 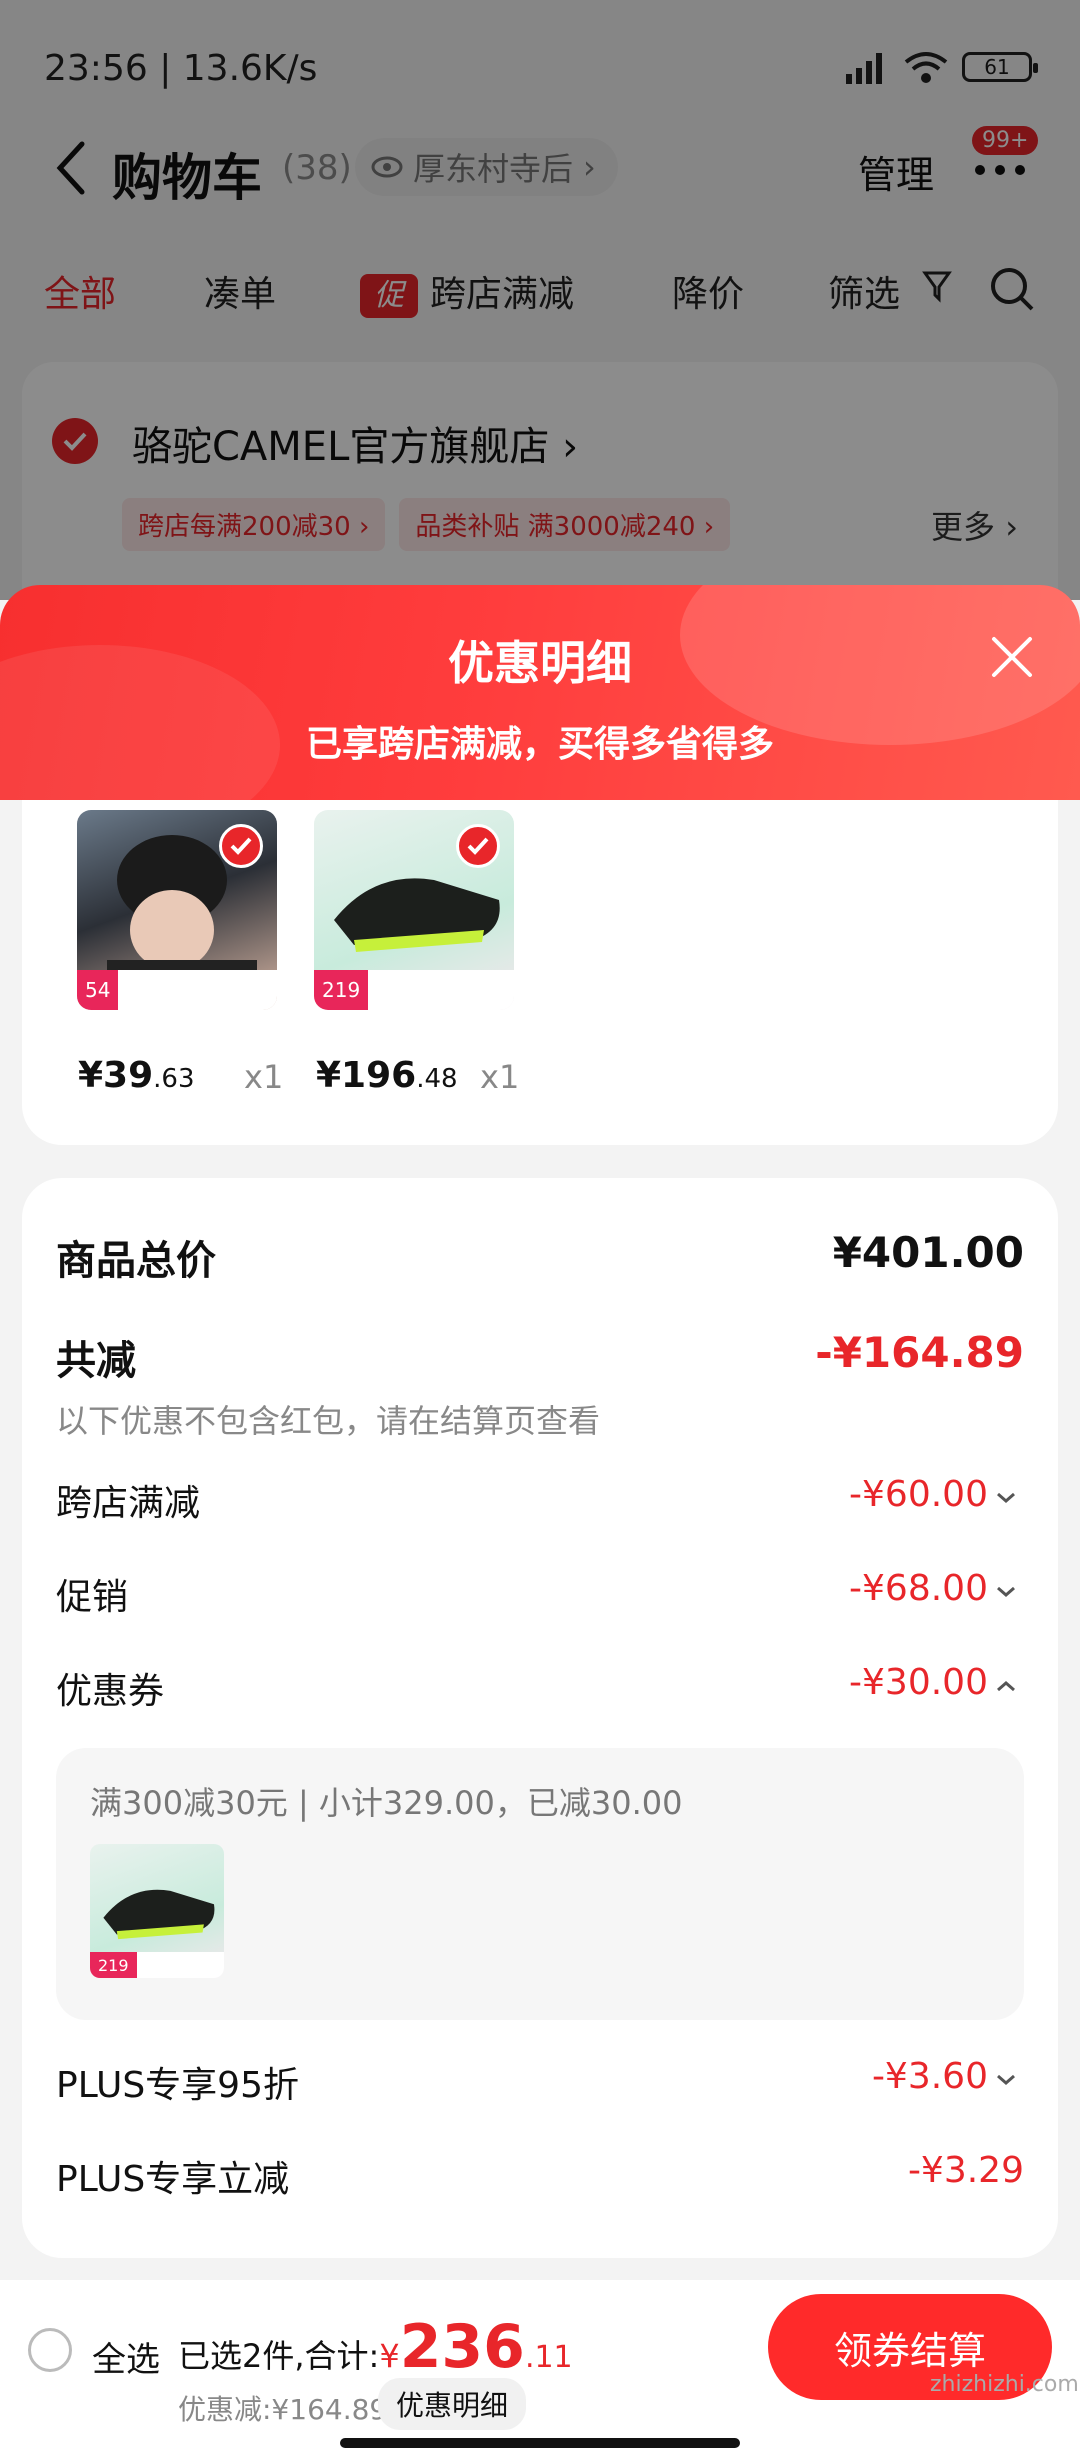 What do you see at coordinates (452, 2404) in the screenshot?
I see `discount-detail-button: 优惠明细` at bounding box center [452, 2404].